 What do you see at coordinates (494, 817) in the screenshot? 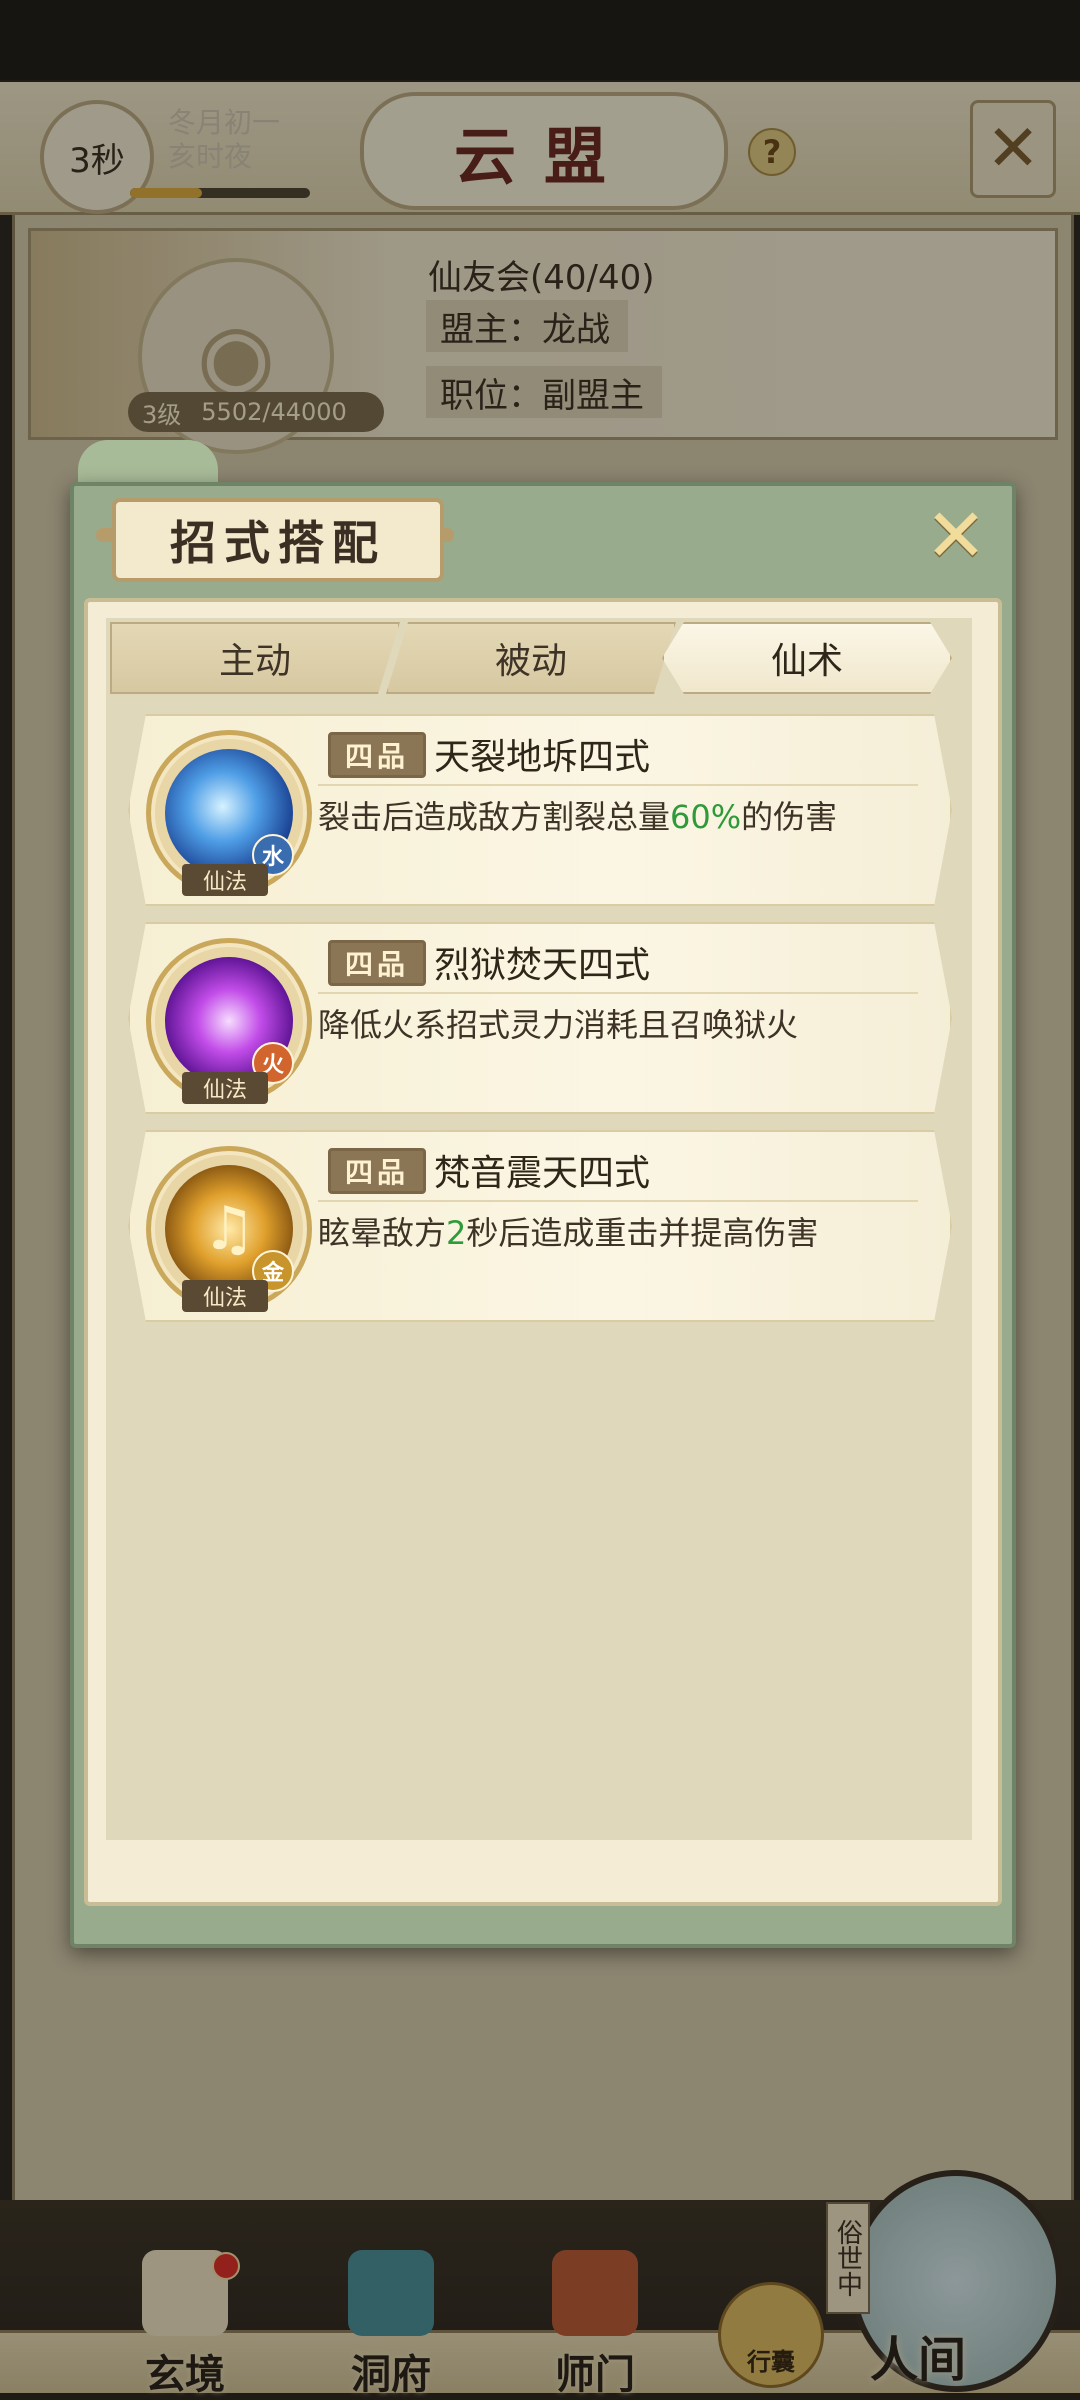
I see `desc-text: 裂击后造成敌方割裂总量` at bounding box center [494, 817].